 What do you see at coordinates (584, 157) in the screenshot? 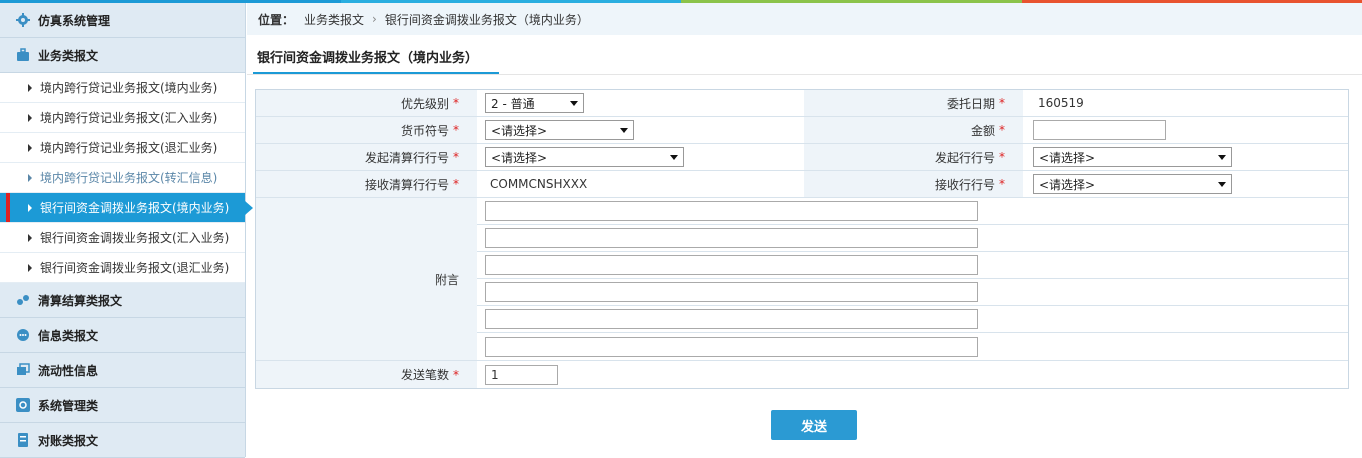
I see `send-clearing-select: <请选择>` at bounding box center [584, 157].